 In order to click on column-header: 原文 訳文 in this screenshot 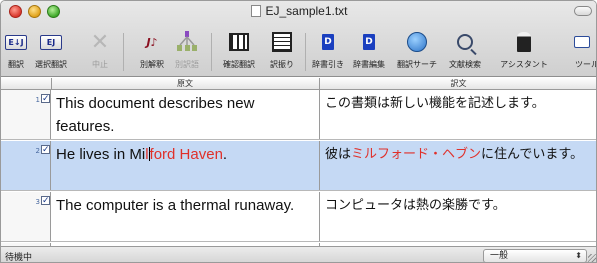, I will do `click(298, 84)`.